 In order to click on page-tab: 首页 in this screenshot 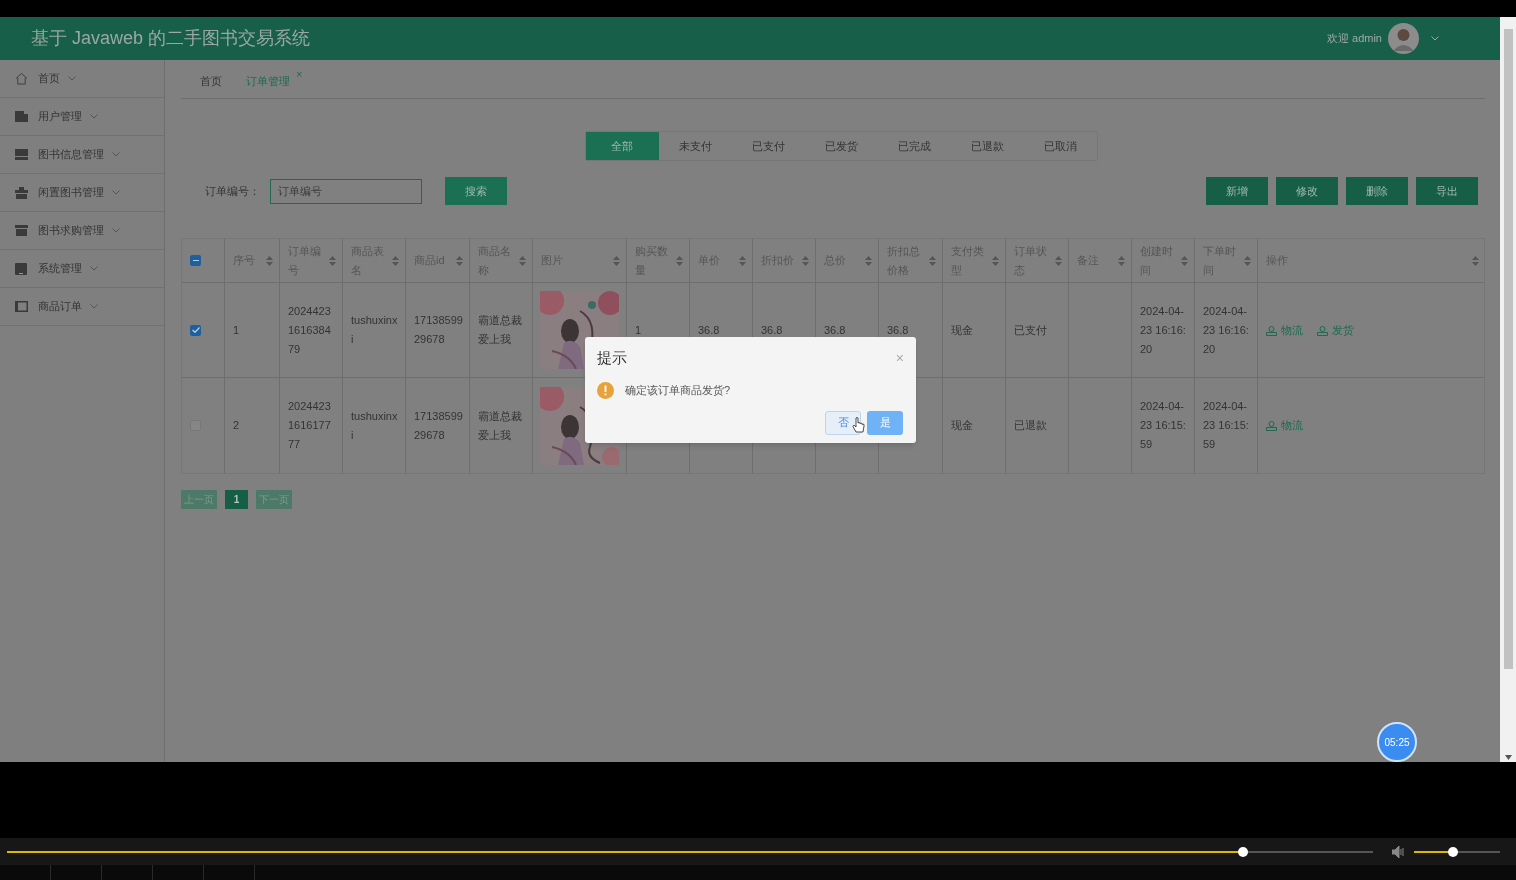, I will do `click(211, 80)`.